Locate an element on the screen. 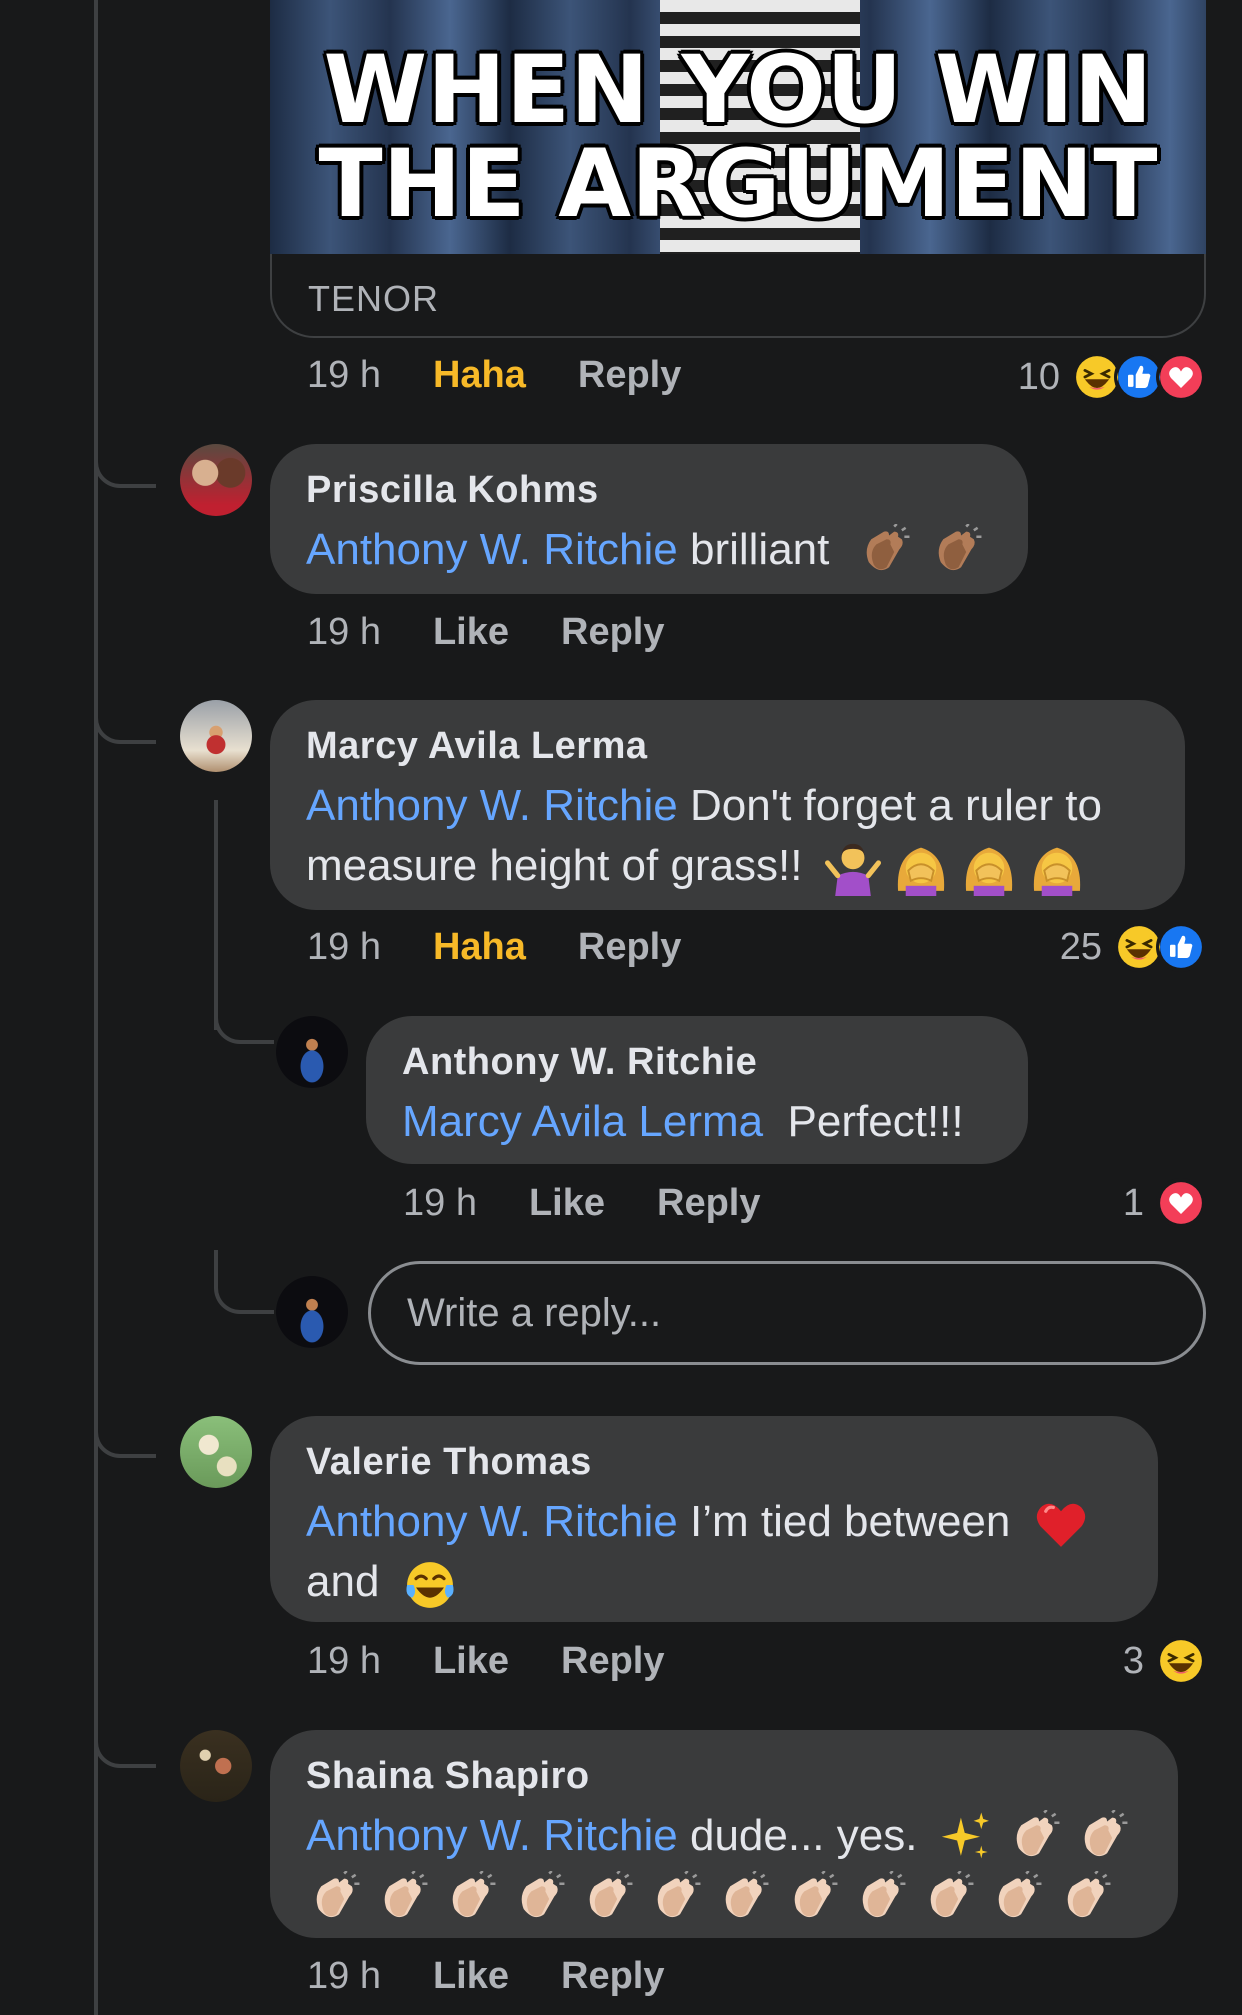 The image size is (1242, 2015). comment-text: Anthony W. Ritchie dude... yes. is located at coordinates (724, 1866).